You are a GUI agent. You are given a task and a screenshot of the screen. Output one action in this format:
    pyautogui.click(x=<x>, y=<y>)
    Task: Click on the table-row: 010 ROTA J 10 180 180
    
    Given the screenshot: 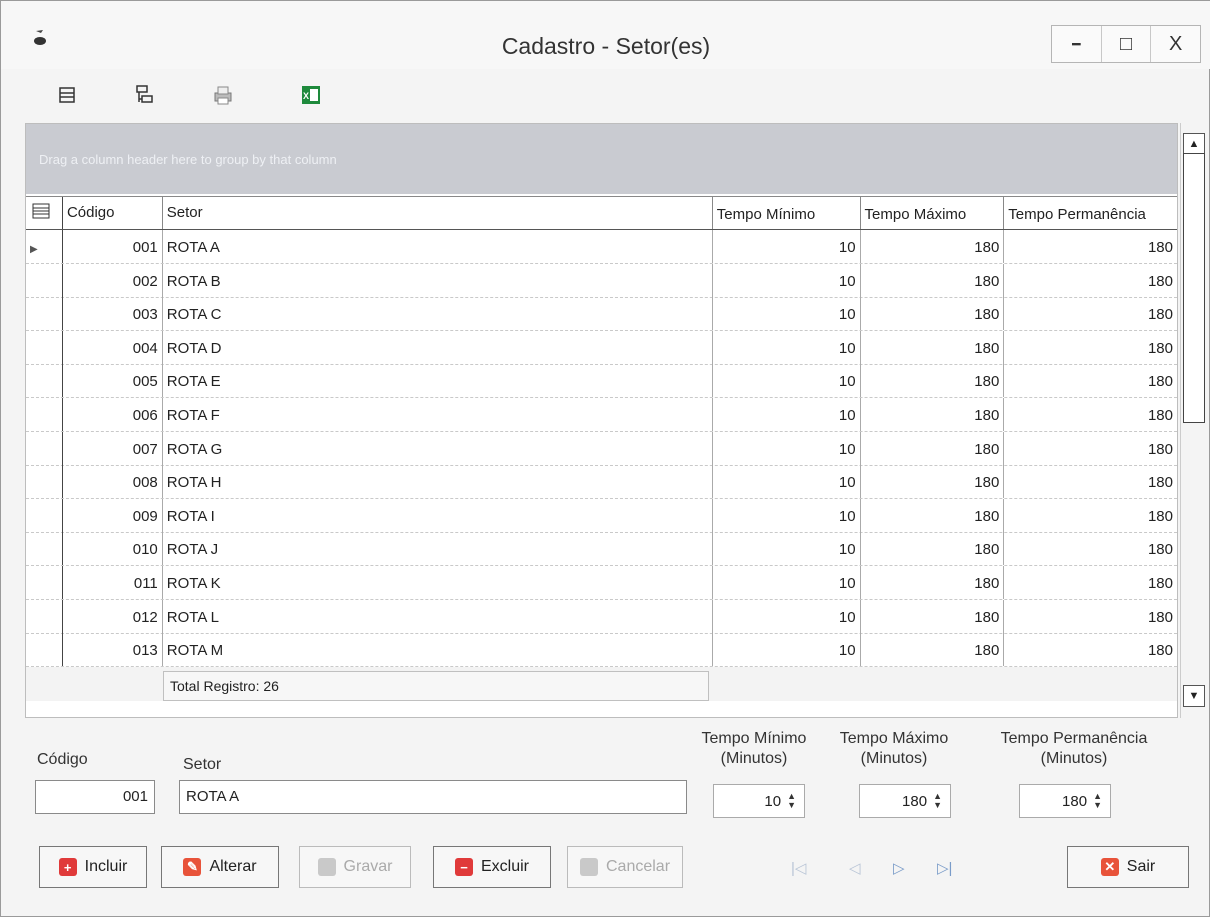 What is the action you would take?
    pyautogui.click(x=601, y=549)
    